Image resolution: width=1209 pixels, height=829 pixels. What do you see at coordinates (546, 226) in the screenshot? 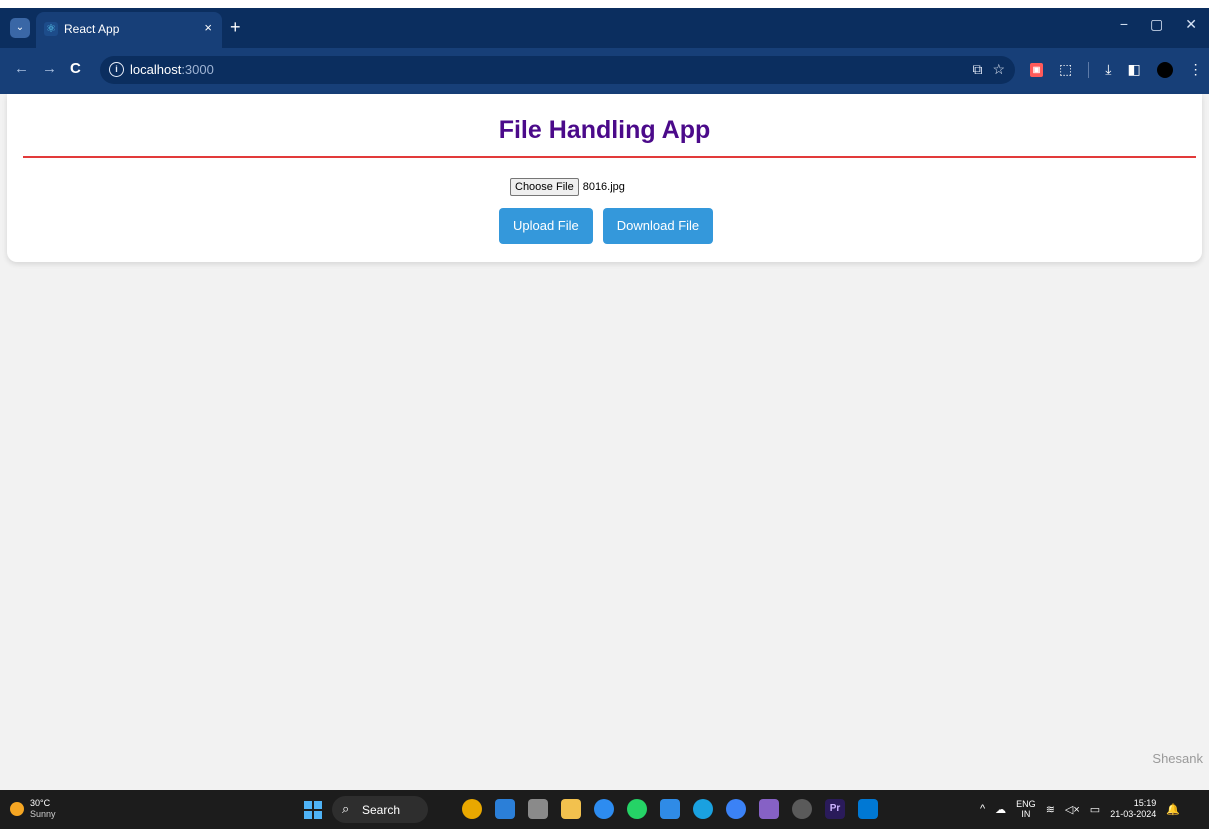
I see `upload-file-button: Upload File` at bounding box center [546, 226].